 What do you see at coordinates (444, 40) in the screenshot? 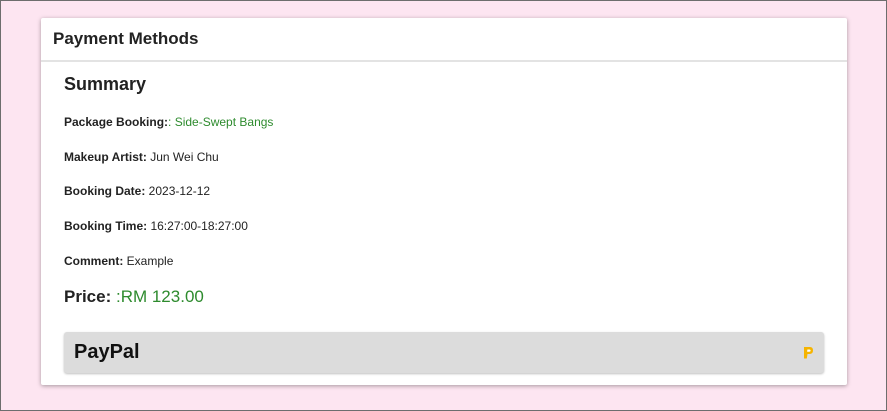
I see `card-header: Payment Methods` at bounding box center [444, 40].